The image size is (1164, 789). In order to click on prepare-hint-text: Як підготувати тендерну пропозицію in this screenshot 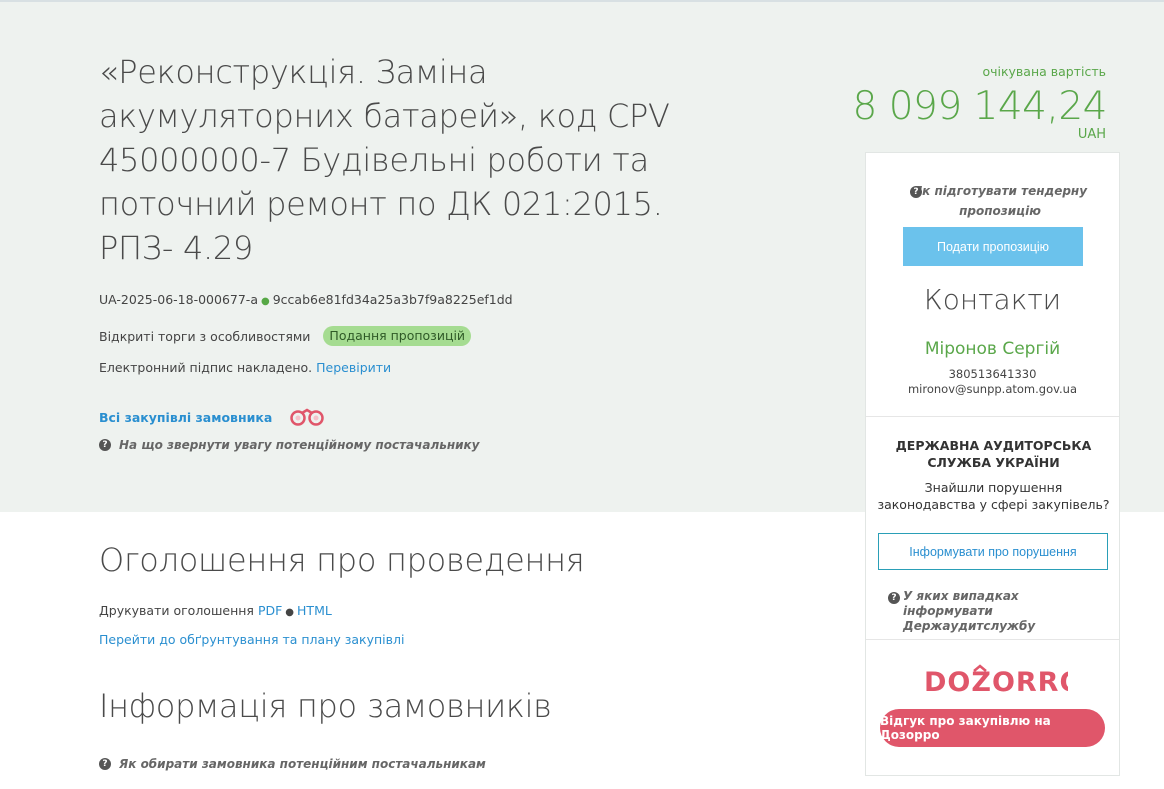, I will do `click(1000, 201)`.